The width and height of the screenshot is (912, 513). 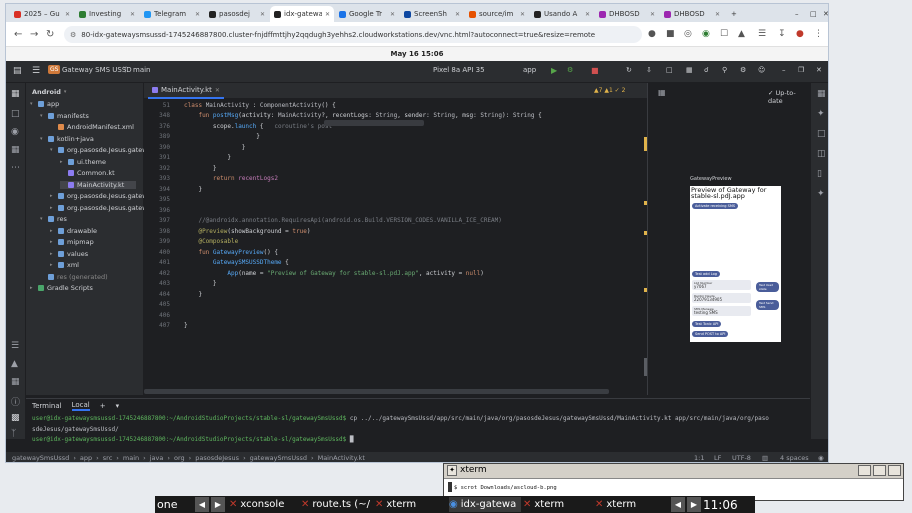 What do you see at coordinates (821, 194) in the screenshot?
I see `ai-sparkle-icon: ✦` at bounding box center [821, 194].